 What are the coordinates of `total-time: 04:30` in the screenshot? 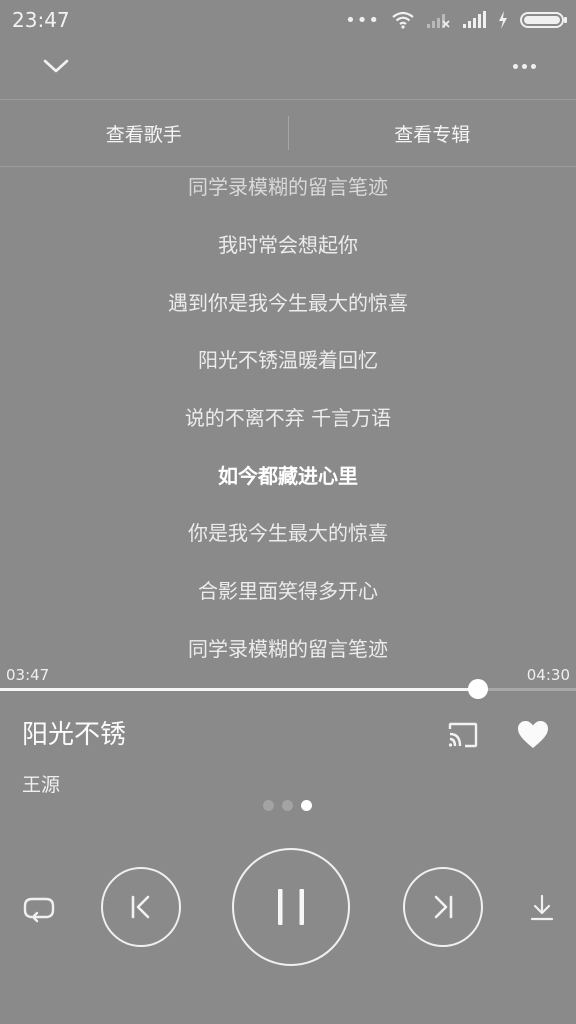 It's located at (548, 675).